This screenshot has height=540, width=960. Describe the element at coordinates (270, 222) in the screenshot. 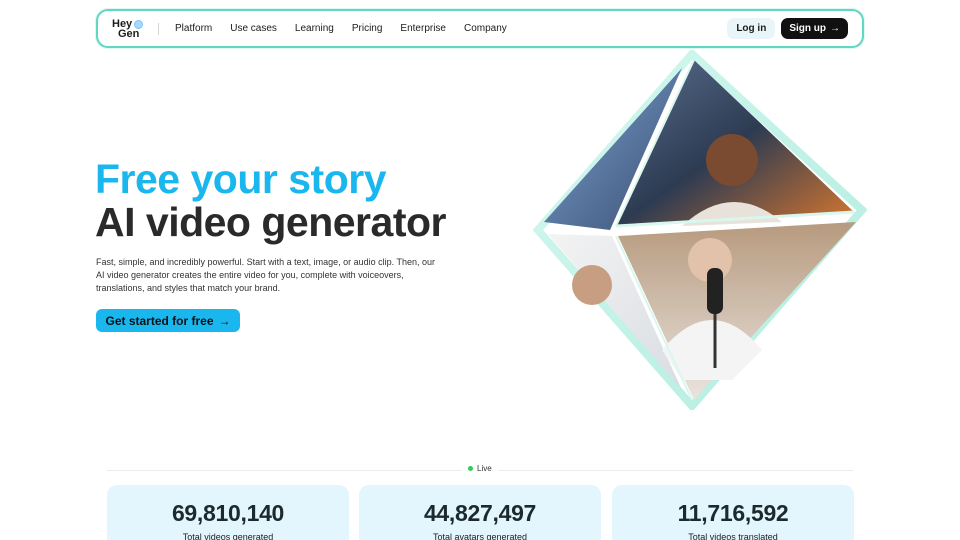

I see `hero-headline: AI video generator` at that location.